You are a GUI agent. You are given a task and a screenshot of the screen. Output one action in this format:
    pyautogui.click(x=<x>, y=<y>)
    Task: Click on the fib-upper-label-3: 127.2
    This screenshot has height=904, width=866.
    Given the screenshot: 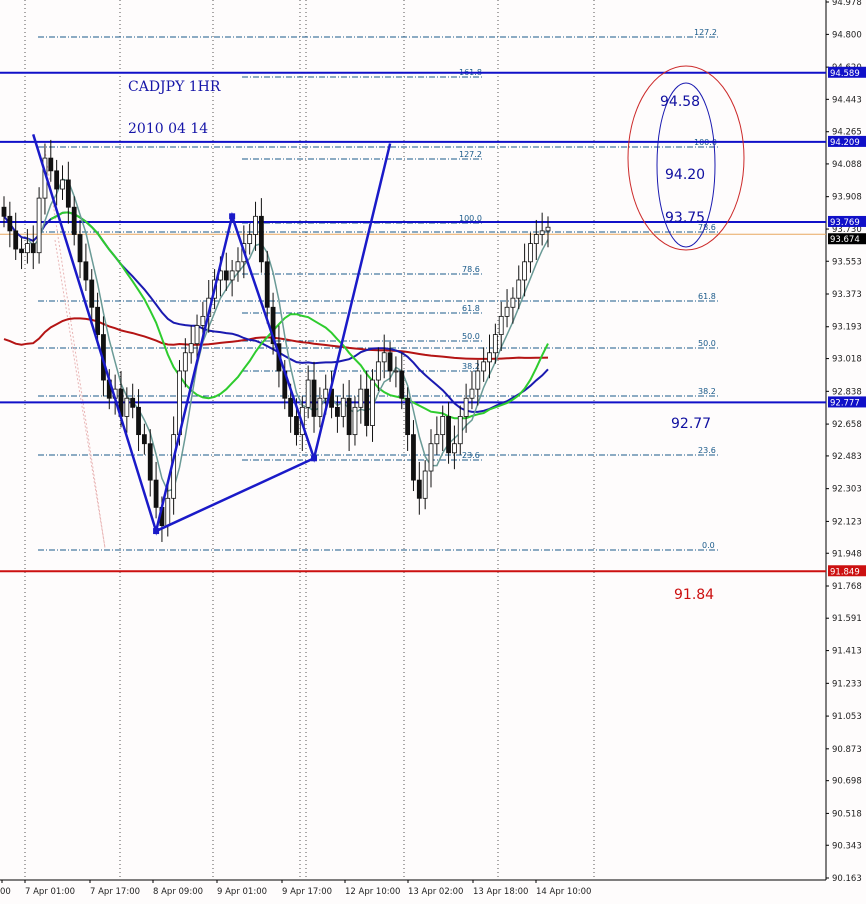 What is the action you would take?
    pyautogui.click(x=470, y=154)
    